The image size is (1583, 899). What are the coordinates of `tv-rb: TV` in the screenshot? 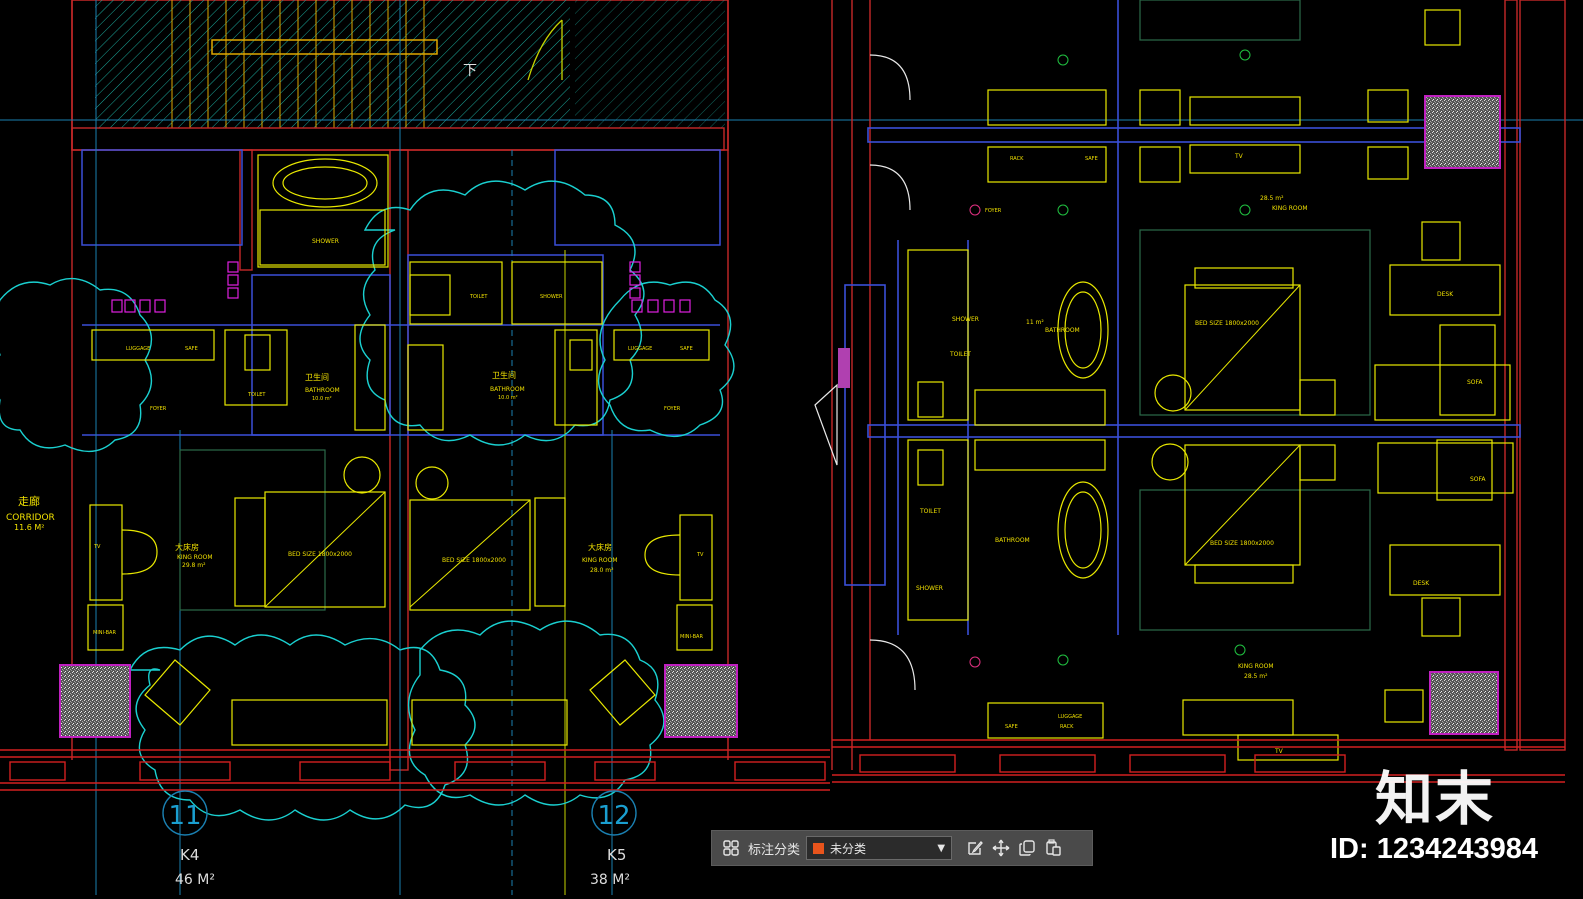 It's located at (1279, 751).